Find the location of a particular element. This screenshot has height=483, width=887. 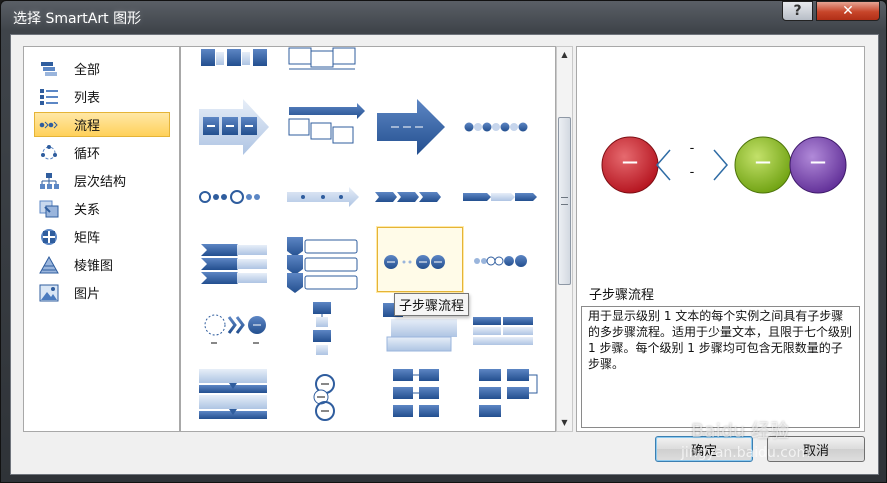

preview-purple-dash: — is located at coordinates (818, 161).